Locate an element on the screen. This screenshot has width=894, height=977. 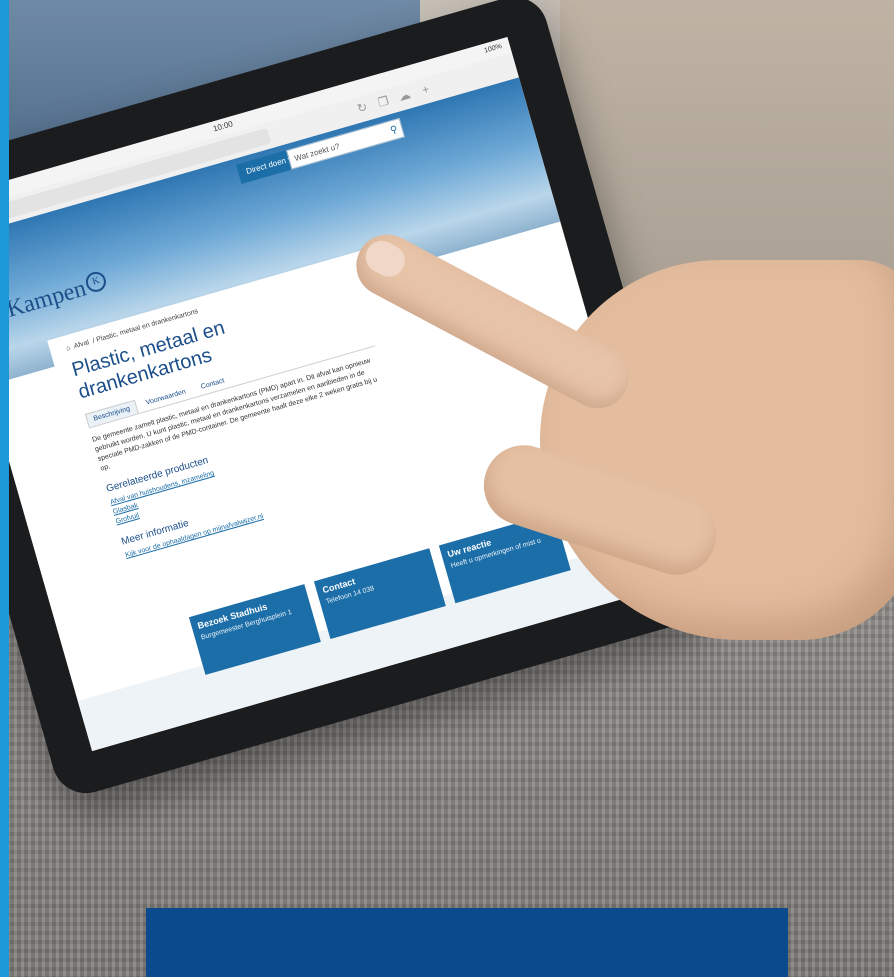
logo-mark: K is located at coordinates (96, 282).